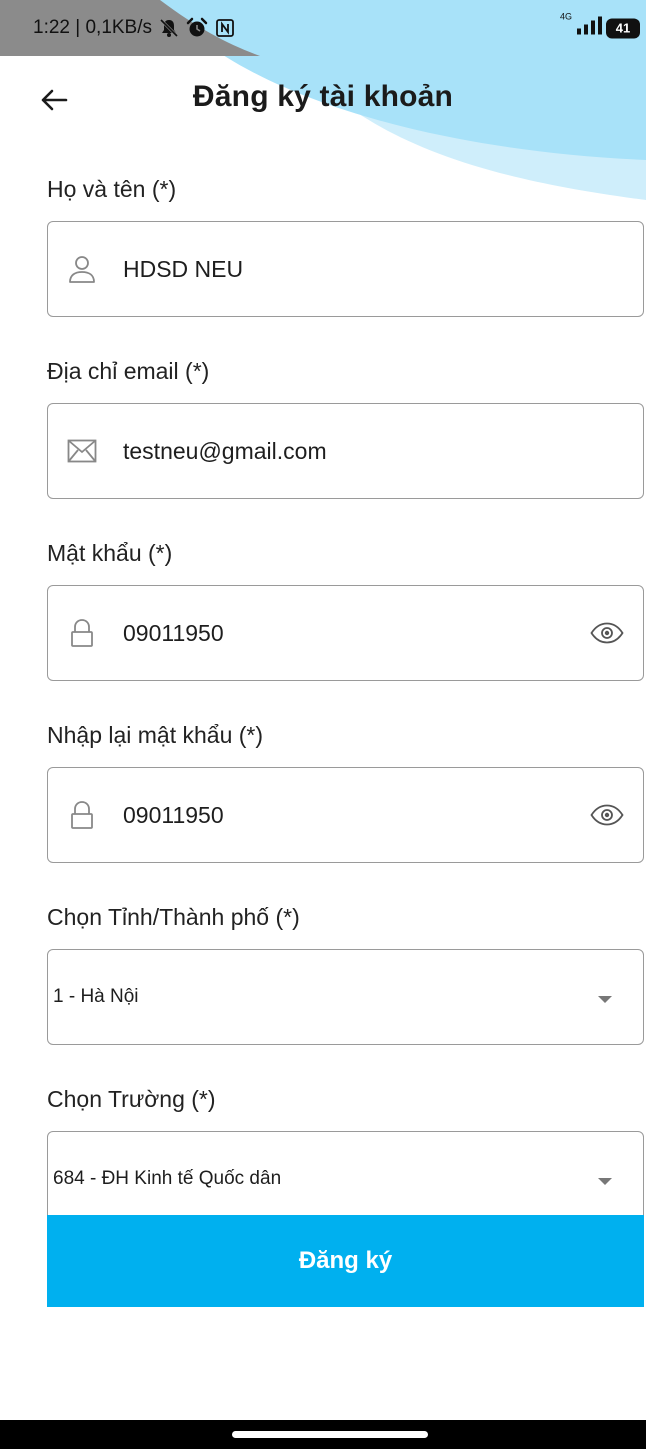  What do you see at coordinates (169, 28) in the screenshot?
I see `muted-bell-icon` at bounding box center [169, 28].